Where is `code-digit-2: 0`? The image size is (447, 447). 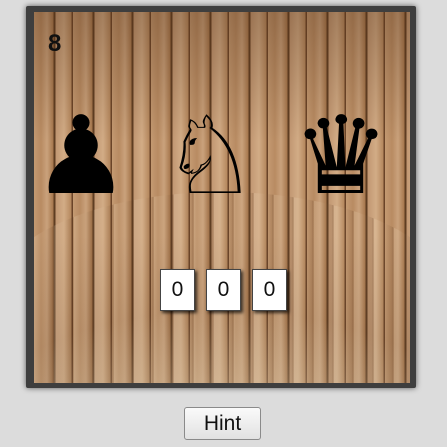 code-digit-2: 0 is located at coordinates (223, 290).